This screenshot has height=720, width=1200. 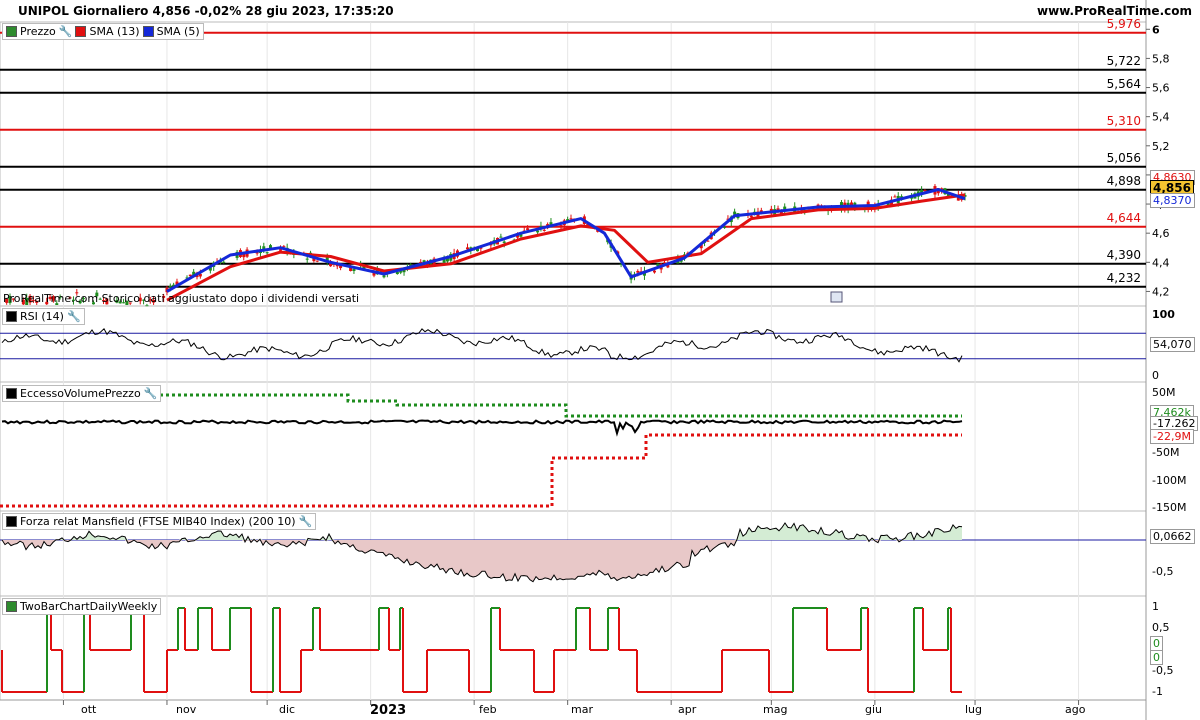 I want to click on mansfield-value-badge: 0,0662, so click(x=1172, y=536).